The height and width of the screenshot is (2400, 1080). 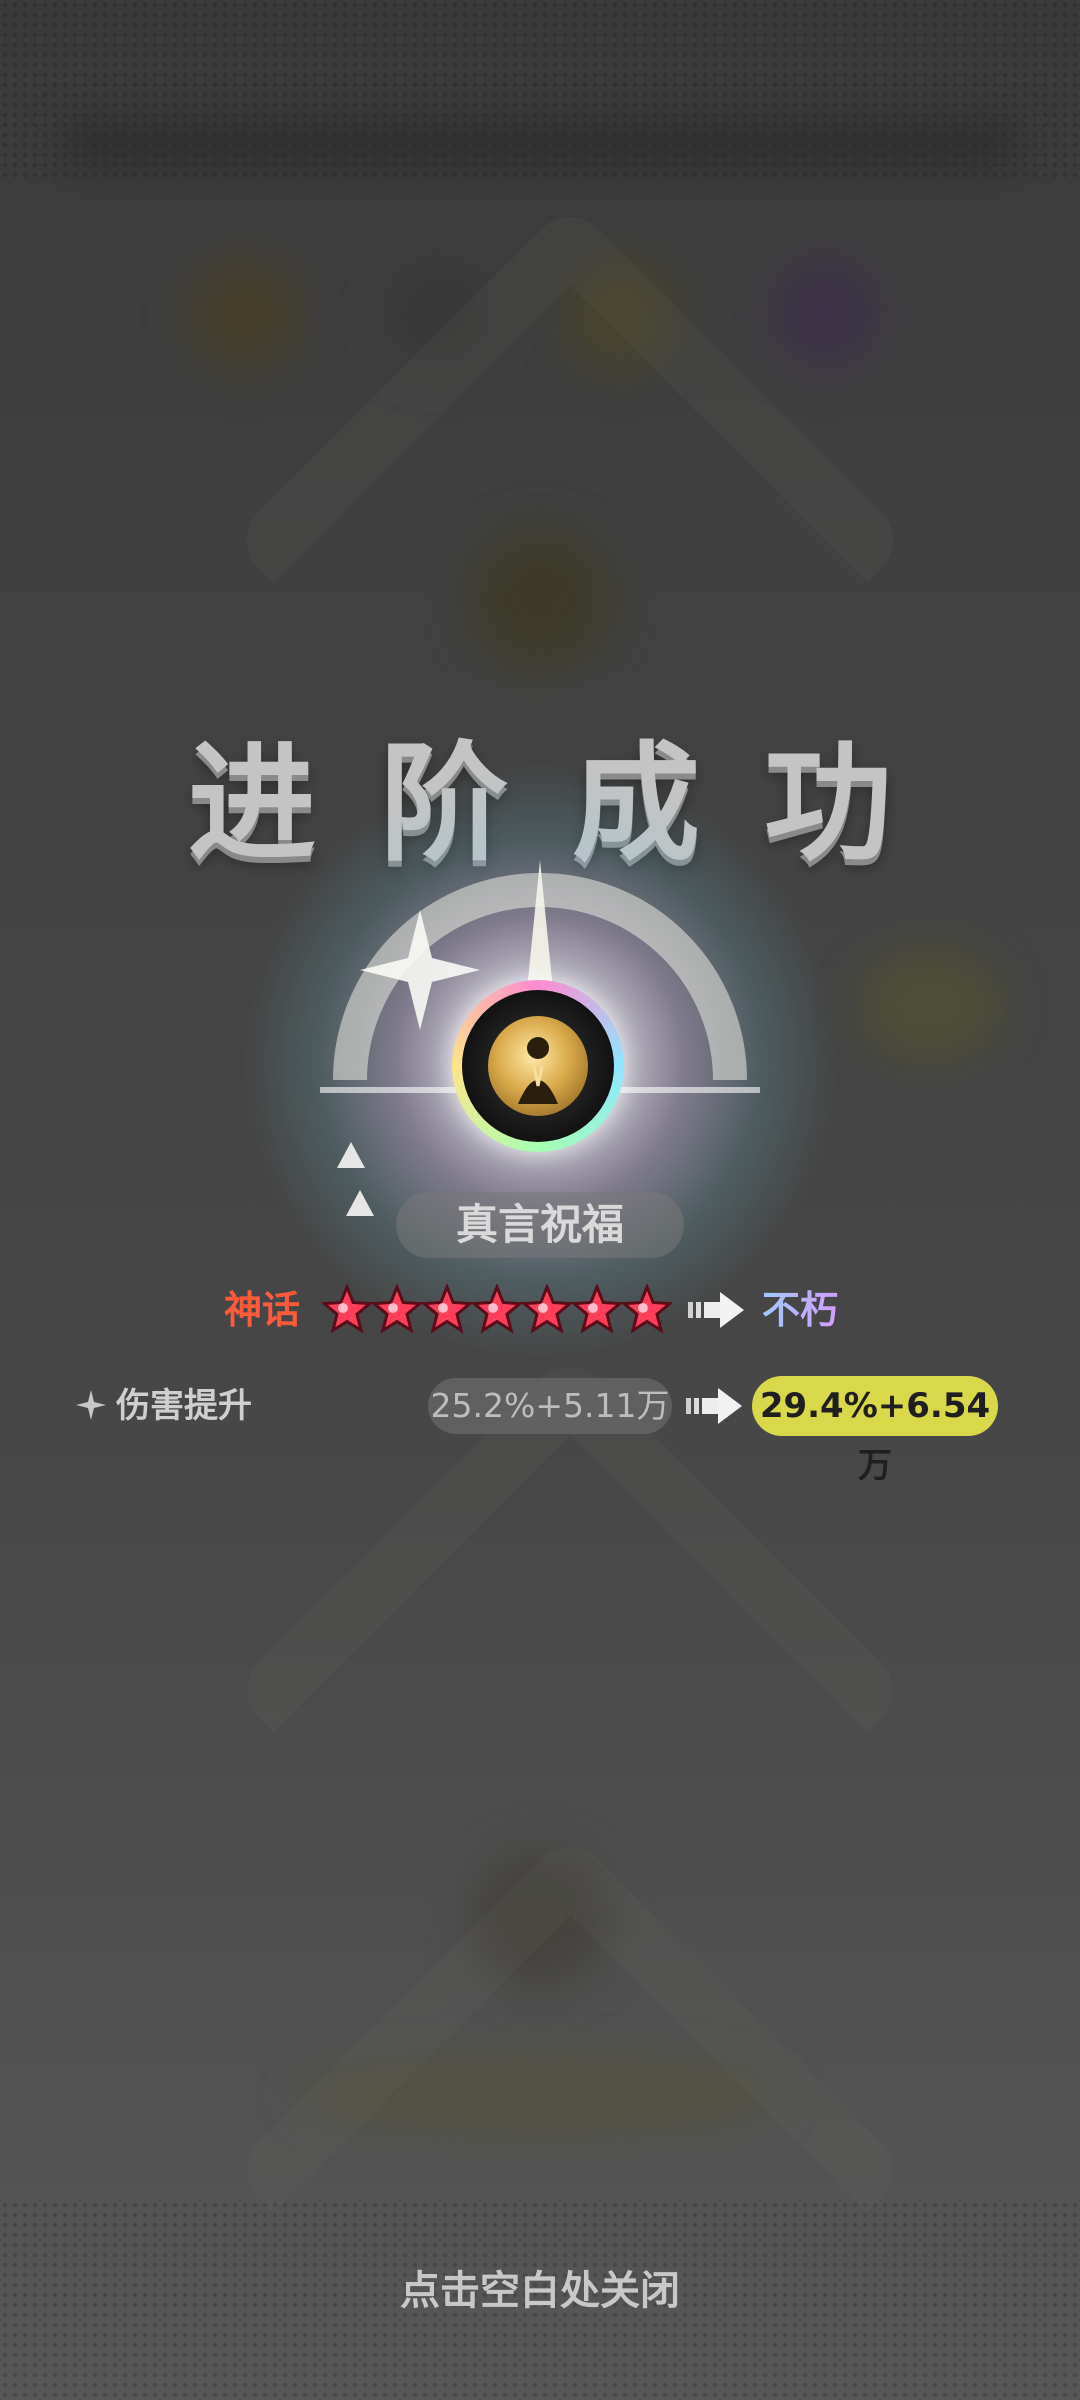 What do you see at coordinates (550, 1406) in the screenshot?
I see `stat-old-value: 25.2%+5.11万` at bounding box center [550, 1406].